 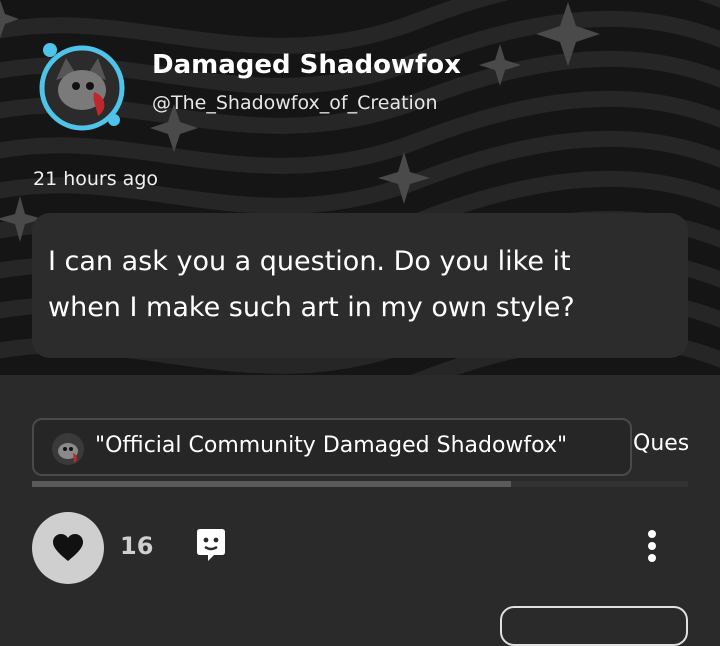 I want to click on community-tag-chip: "Official Community Damaged Shadowfox", so click(x=332, y=447).